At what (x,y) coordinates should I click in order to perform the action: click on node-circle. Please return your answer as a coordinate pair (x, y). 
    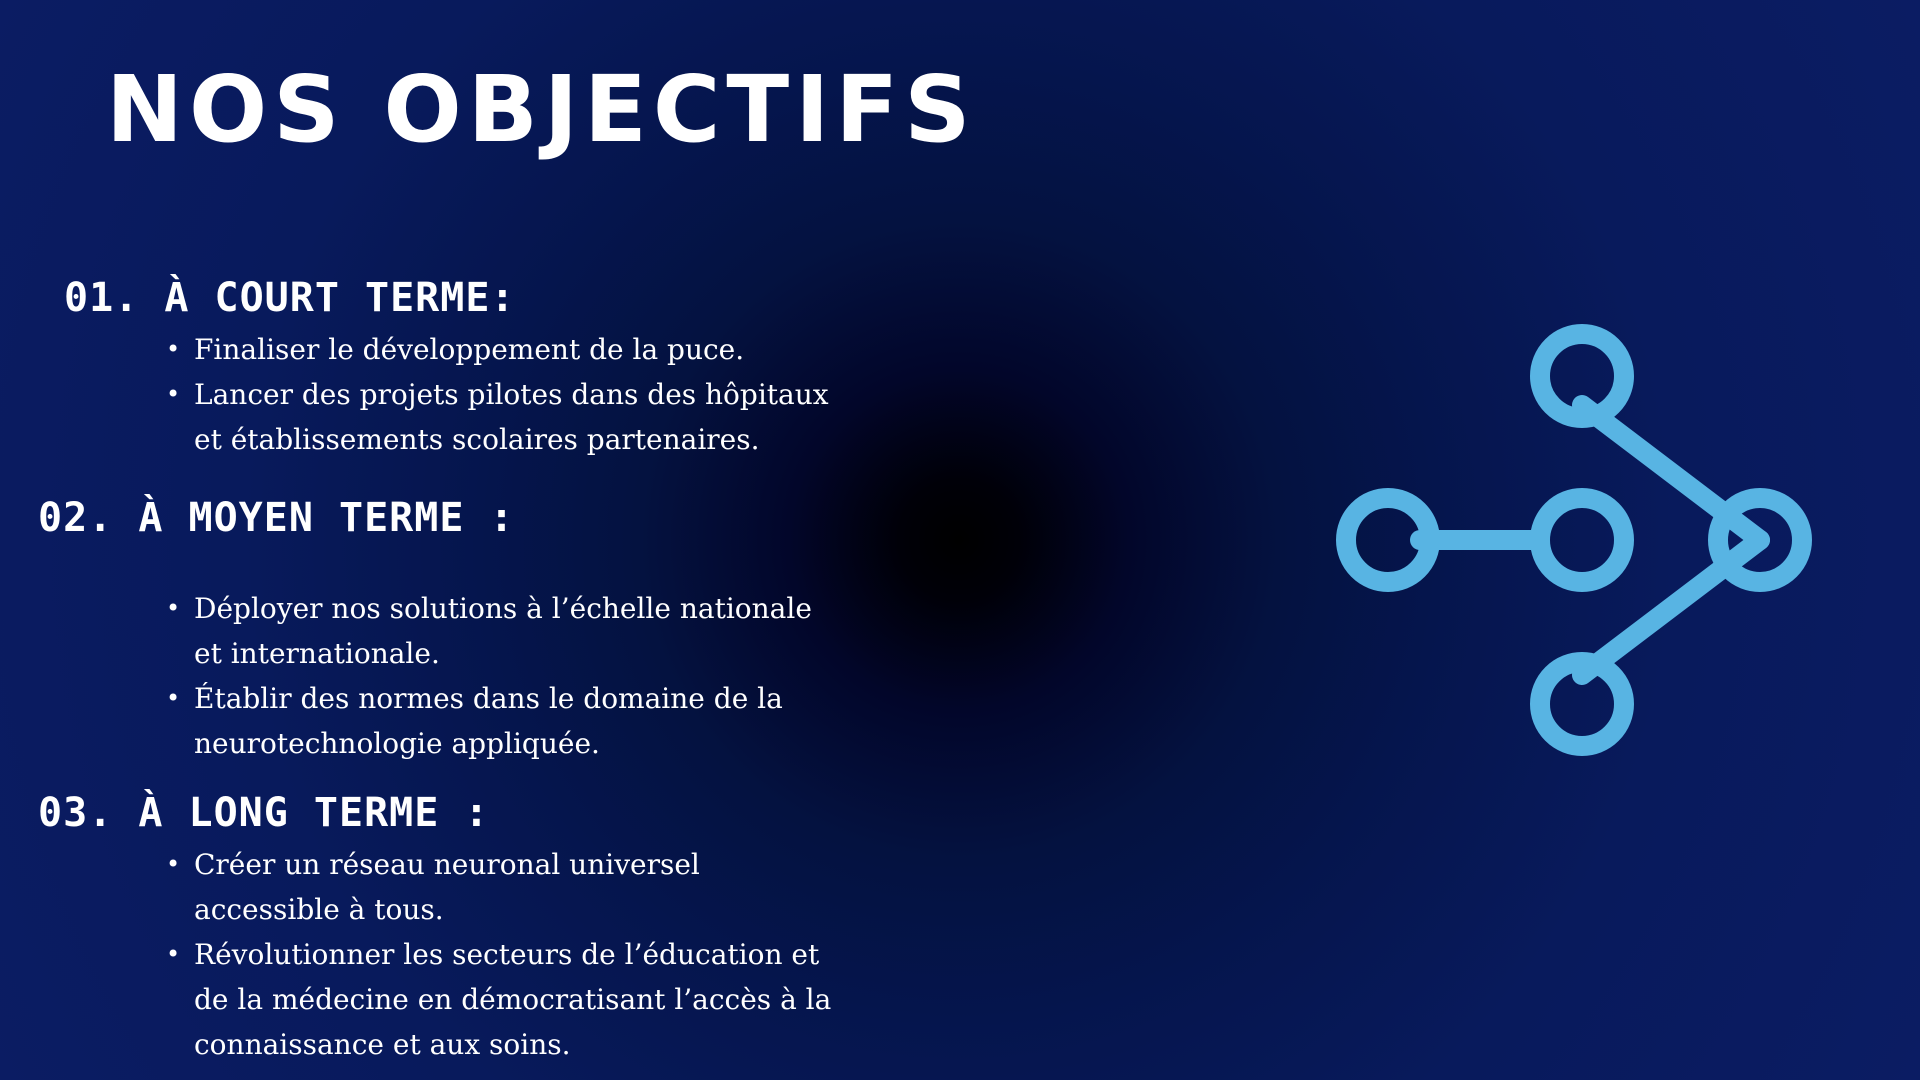
    Looking at the image, I should click on (1582, 540).